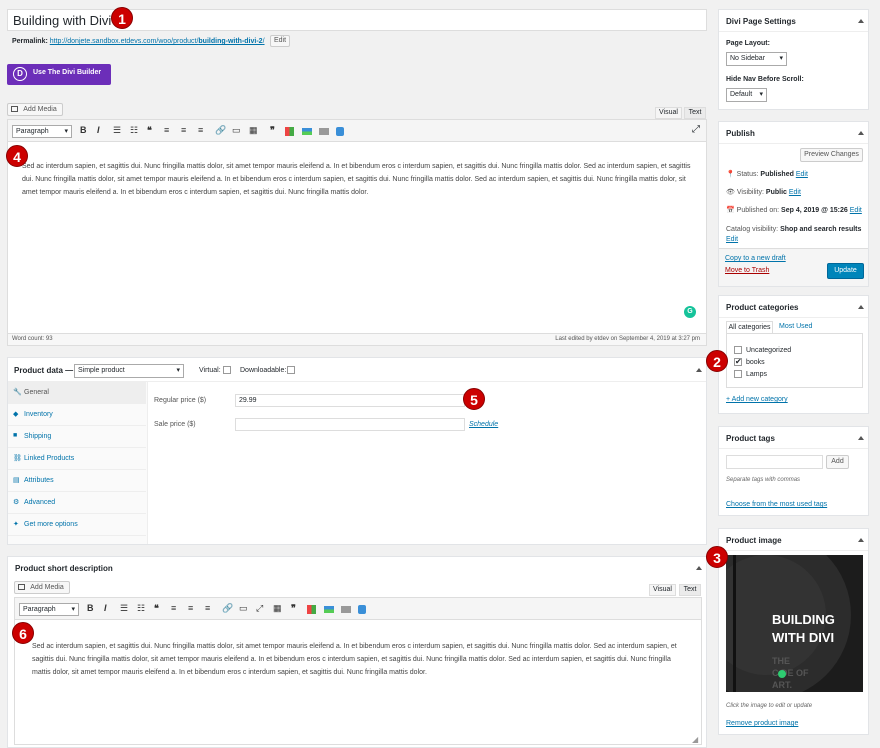 The height and width of the screenshot is (748, 880). What do you see at coordinates (757, 399) in the screenshot?
I see `add-category-link: + Add new category` at bounding box center [757, 399].